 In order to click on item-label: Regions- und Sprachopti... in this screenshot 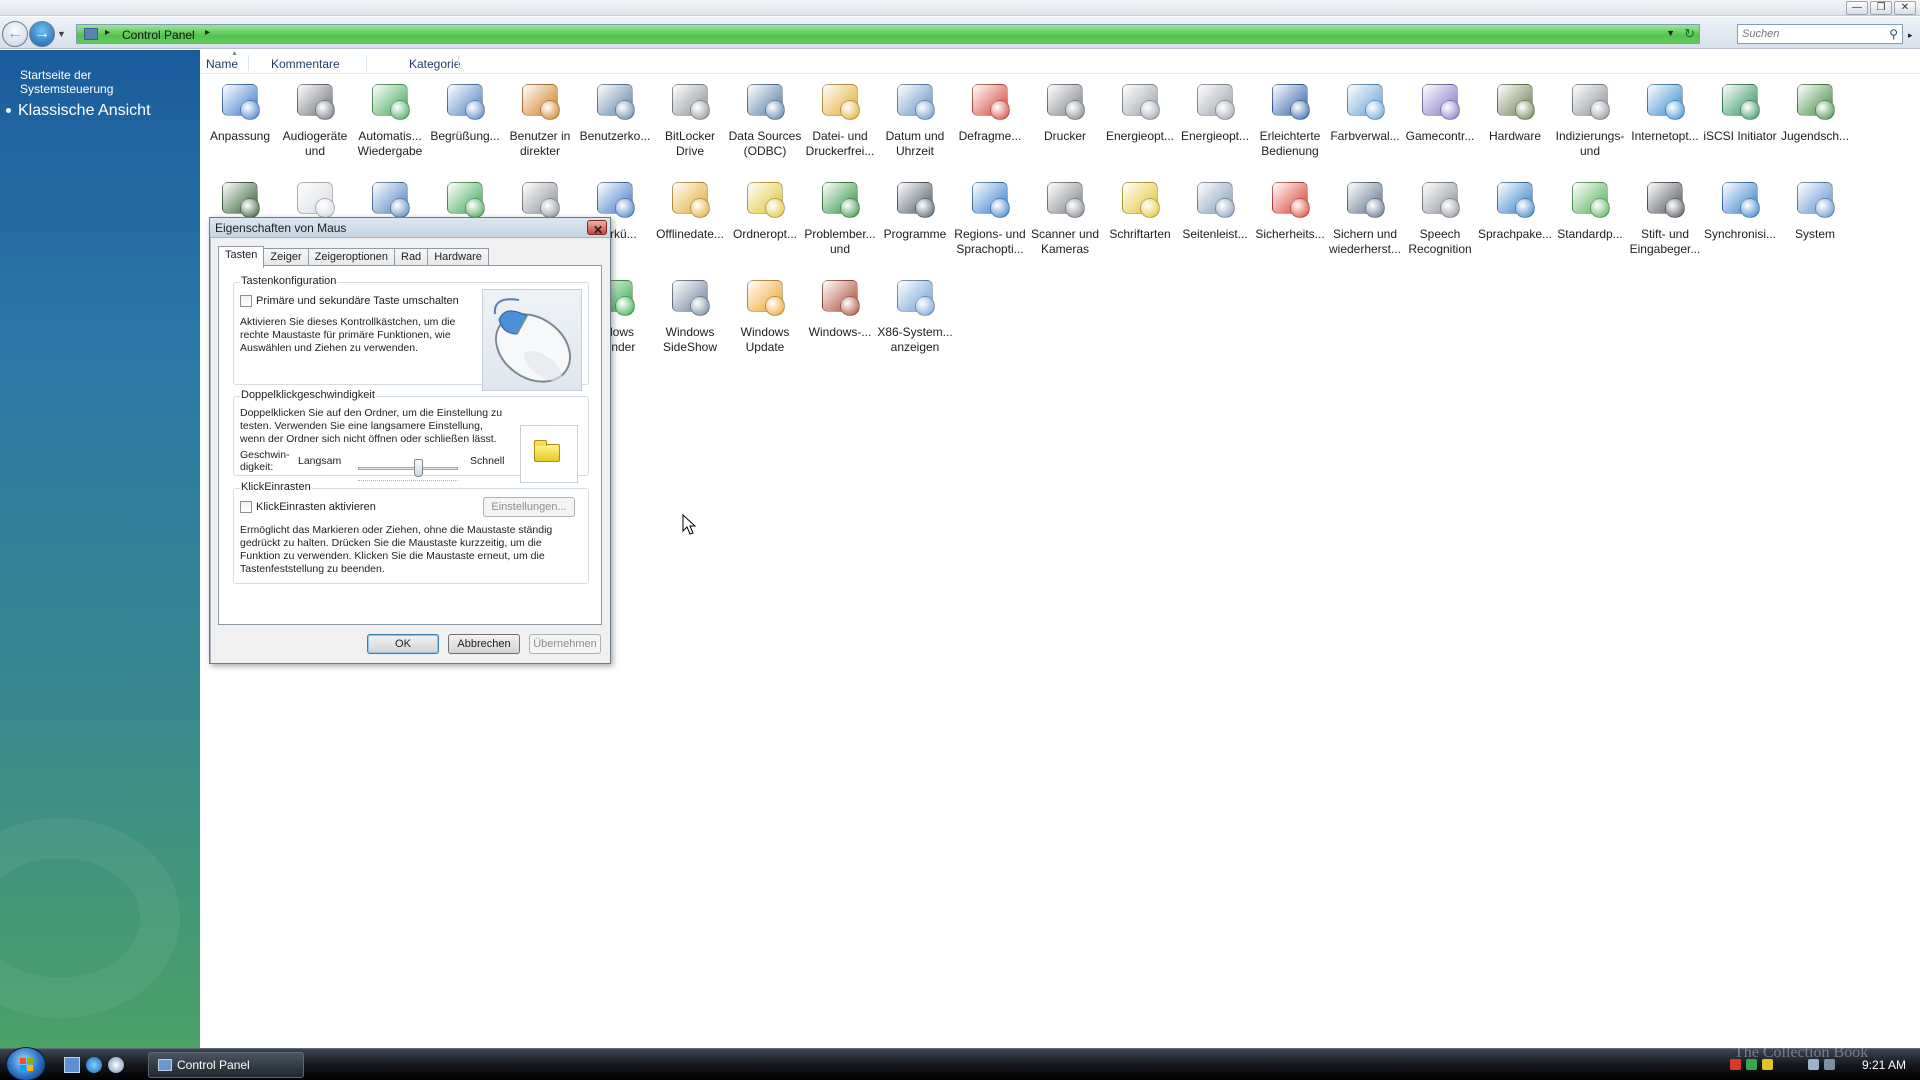, I will do `click(990, 241)`.